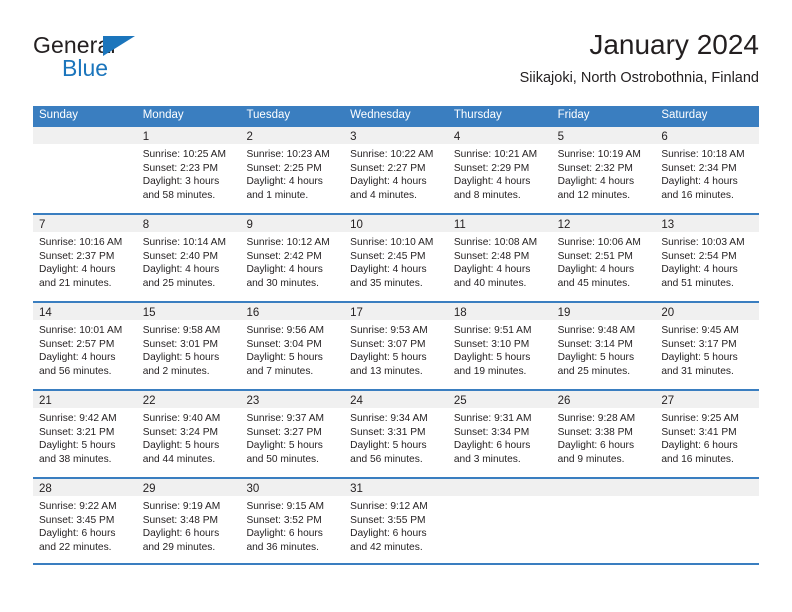 The image size is (792, 612). I want to click on sunrise-text: Sunrise: 10:16 AM, so click(81, 242).